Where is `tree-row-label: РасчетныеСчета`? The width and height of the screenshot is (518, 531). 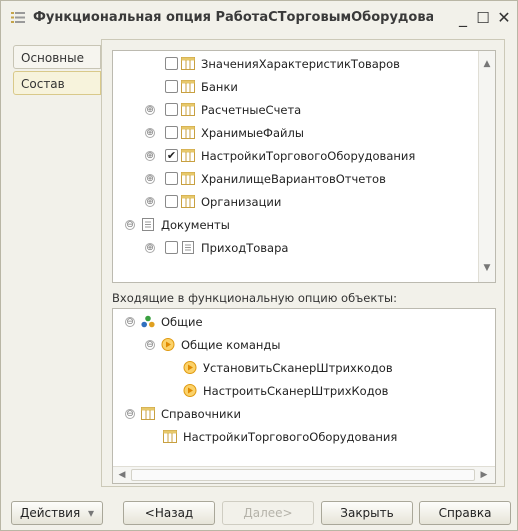
tree-row-label: РасчетныеСчета is located at coordinates (251, 110).